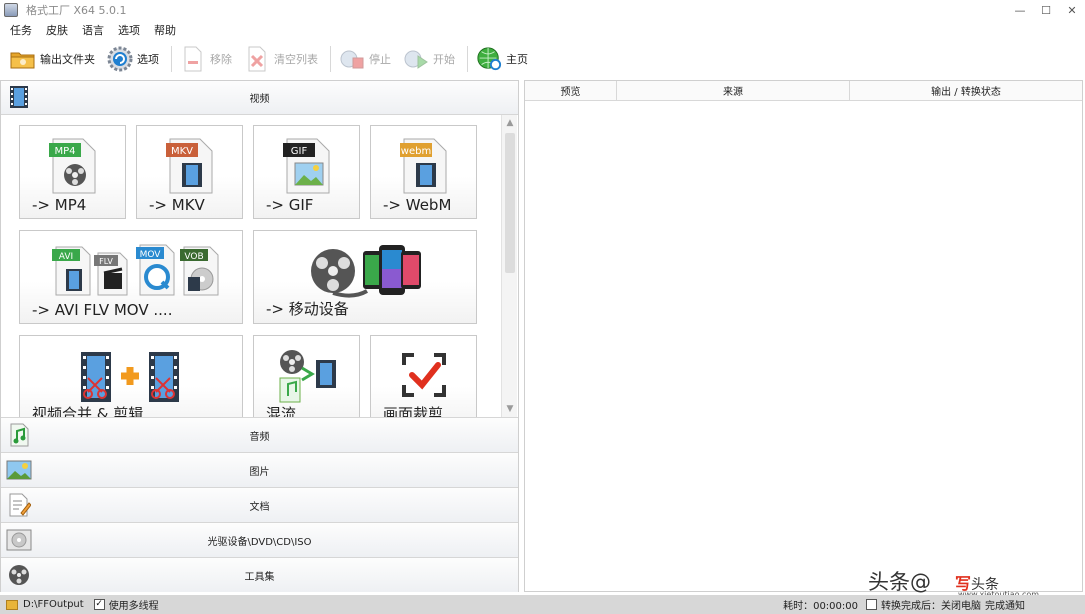  I want to click on menu-help: 帮助, so click(165, 30).